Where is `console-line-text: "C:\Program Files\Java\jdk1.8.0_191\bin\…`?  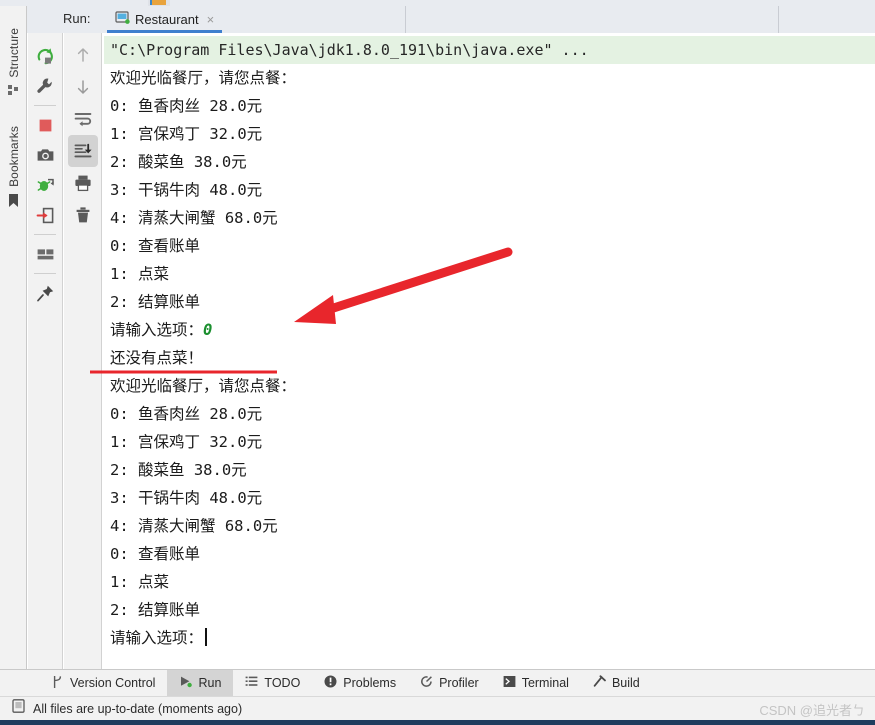 console-line-text: "C:\Program Files\Java\jdk1.8.0_191\bin\… is located at coordinates (349, 50).